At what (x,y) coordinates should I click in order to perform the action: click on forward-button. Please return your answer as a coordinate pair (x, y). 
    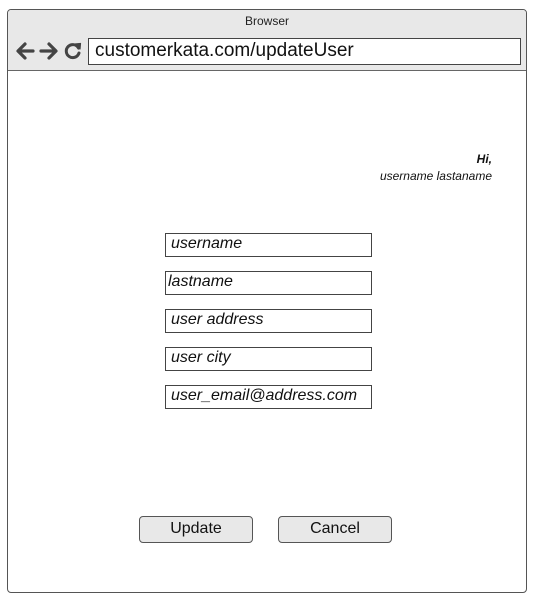
    Looking at the image, I should click on (49, 51).